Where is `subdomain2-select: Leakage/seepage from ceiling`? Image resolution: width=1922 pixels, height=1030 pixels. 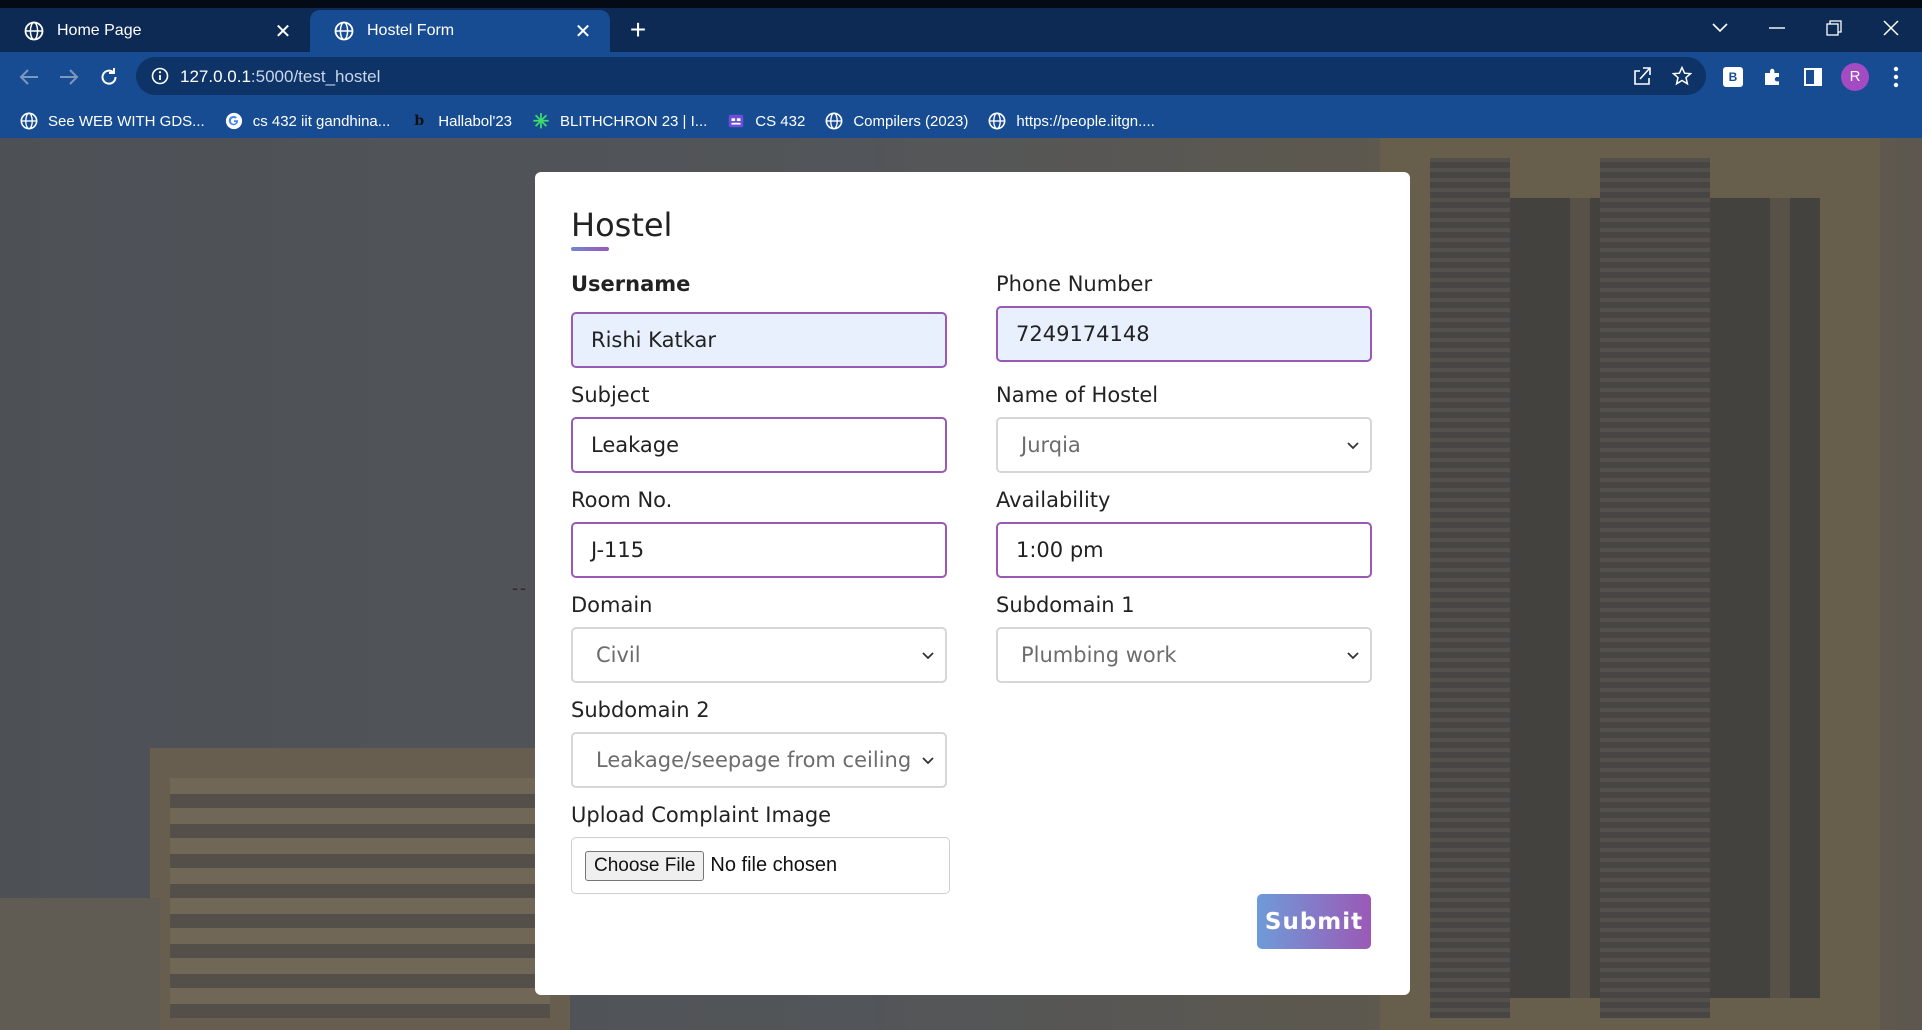
subdomain2-select: Leakage/seepage from ceiling is located at coordinates (759, 760).